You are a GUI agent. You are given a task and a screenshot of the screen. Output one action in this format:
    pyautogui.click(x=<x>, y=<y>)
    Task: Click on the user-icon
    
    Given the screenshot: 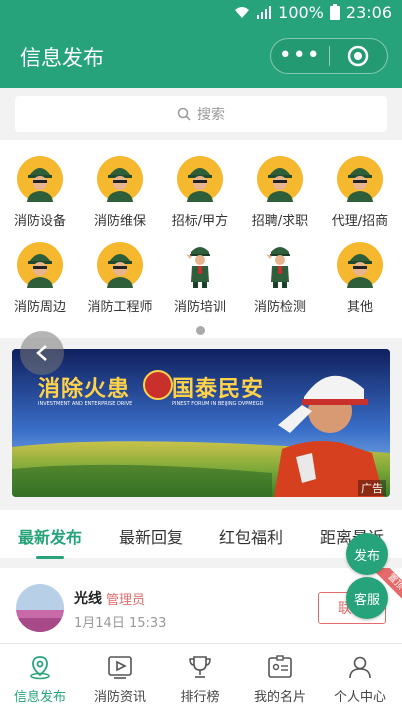 What is the action you would take?
    pyautogui.click(x=360, y=667)
    